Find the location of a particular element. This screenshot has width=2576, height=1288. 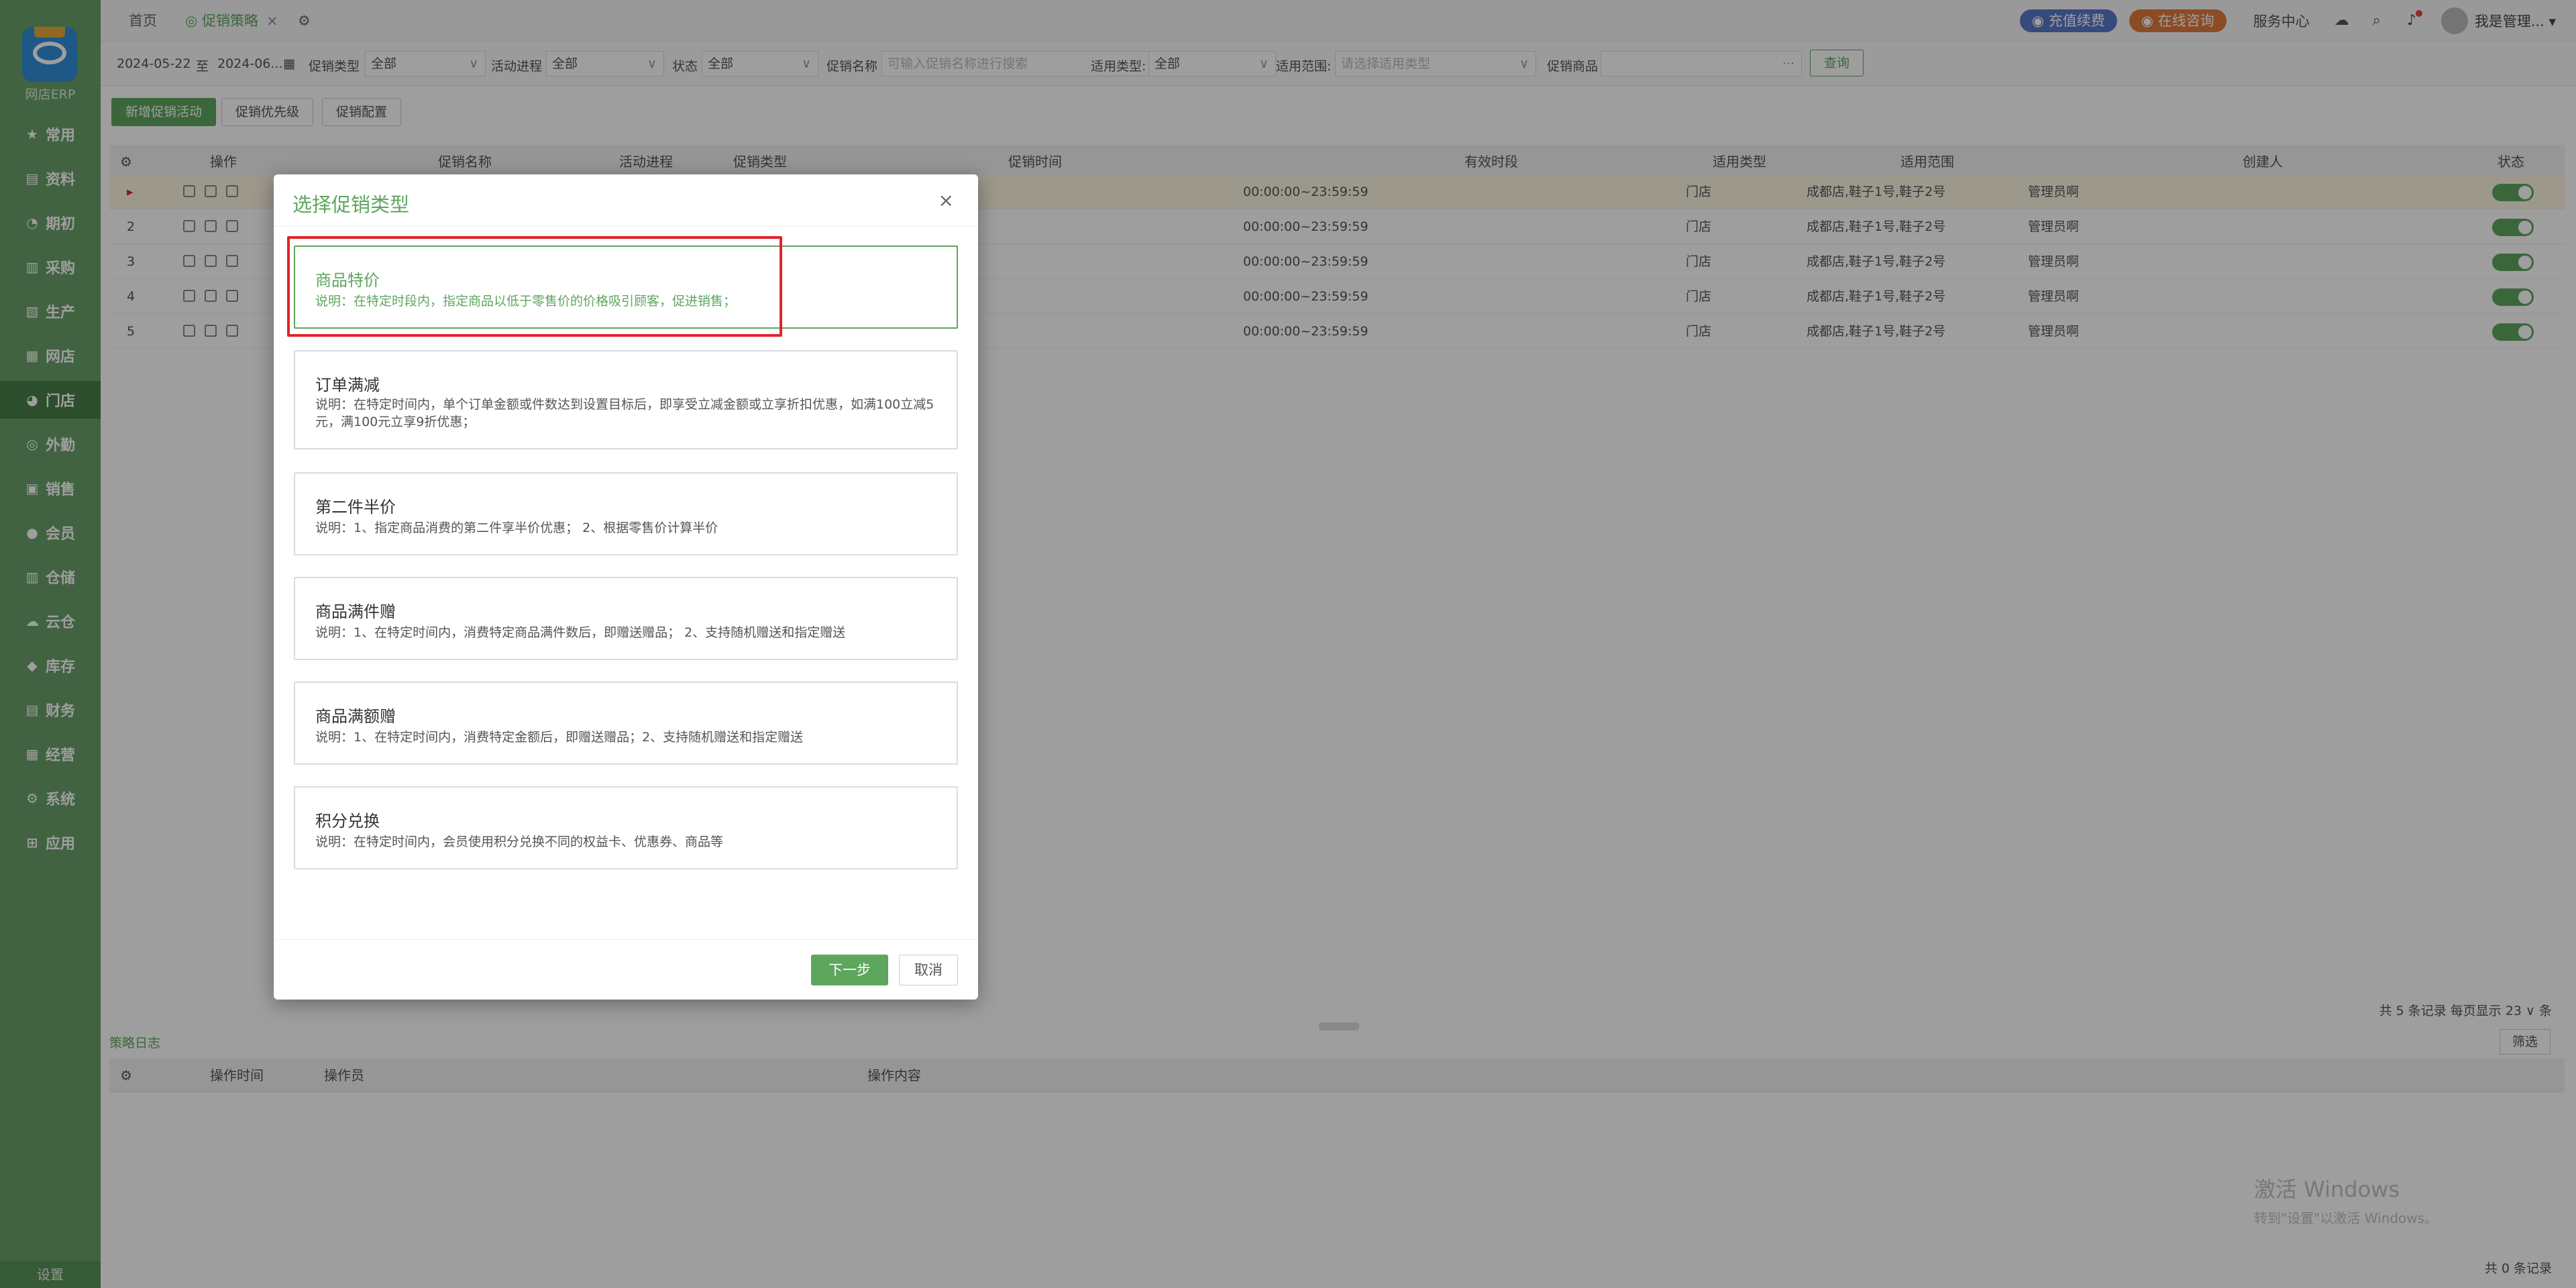

option-points-exchange: 积分兑换 说明：在特定时间内，会员使用积分兑换不同的权益卡、优惠券、商品等 is located at coordinates (626, 827).